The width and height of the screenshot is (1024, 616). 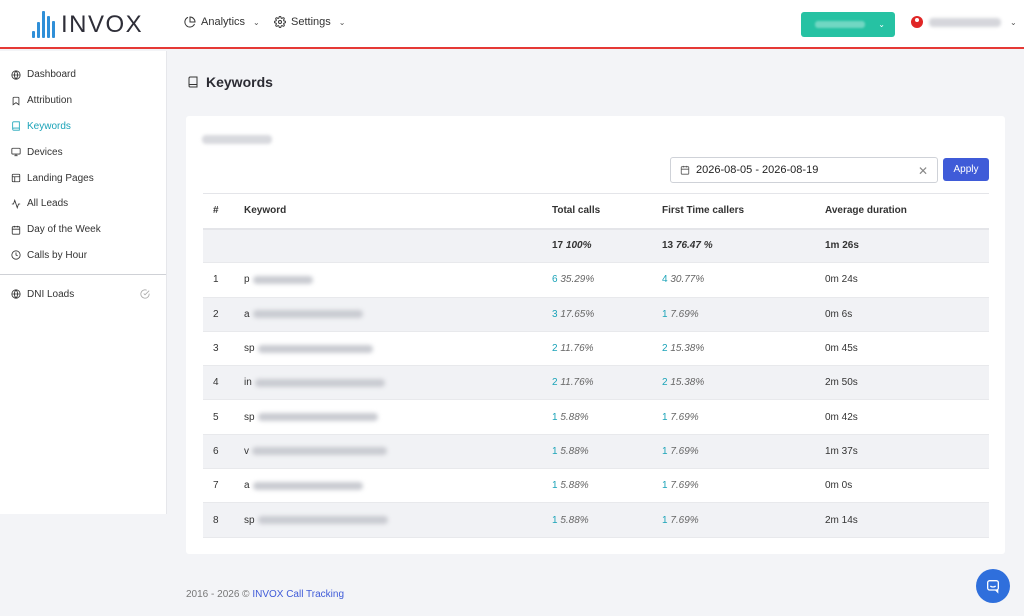 What do you see at coordinates (102, 24) in the screenshot?
I see `logo-text: INVOX` at bounding box center [102, 24].